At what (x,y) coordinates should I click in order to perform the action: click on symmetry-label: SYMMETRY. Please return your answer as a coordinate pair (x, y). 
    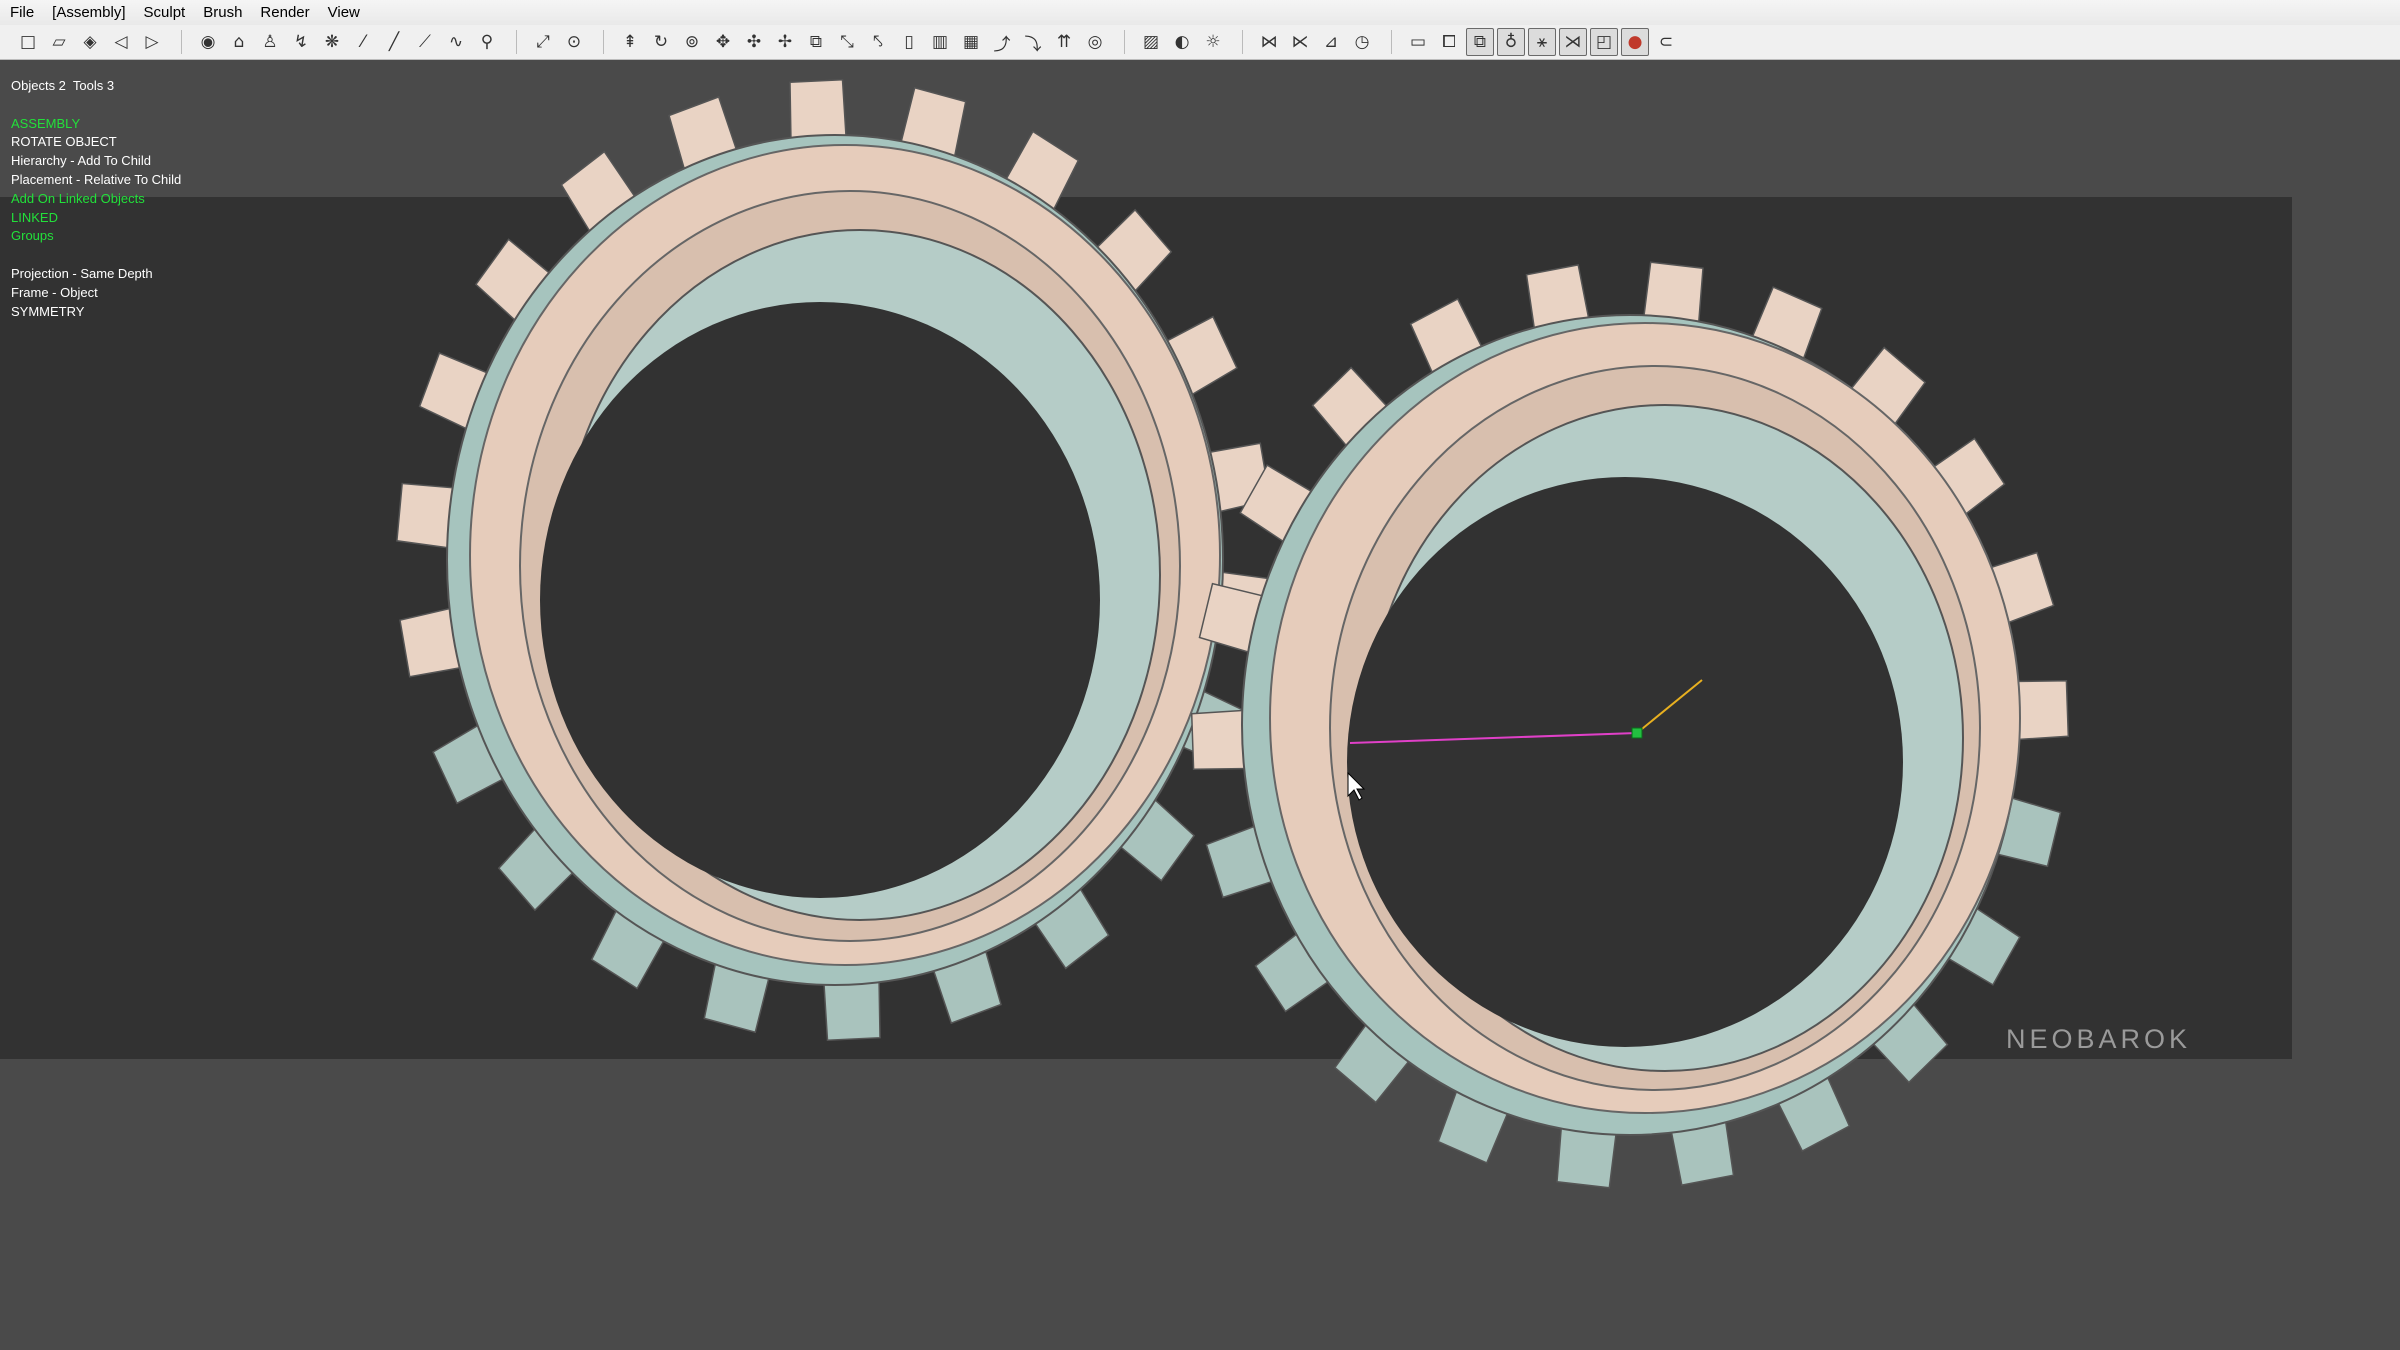
    Looking at the image, I should click on (48, 311).